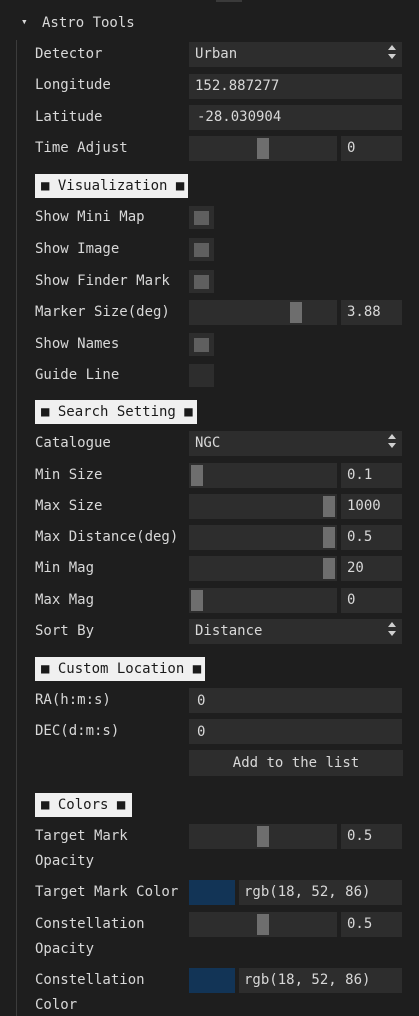 The image size is (419, 1016). I want to click on max-mag-label: Max Mag, so click(65, 600).